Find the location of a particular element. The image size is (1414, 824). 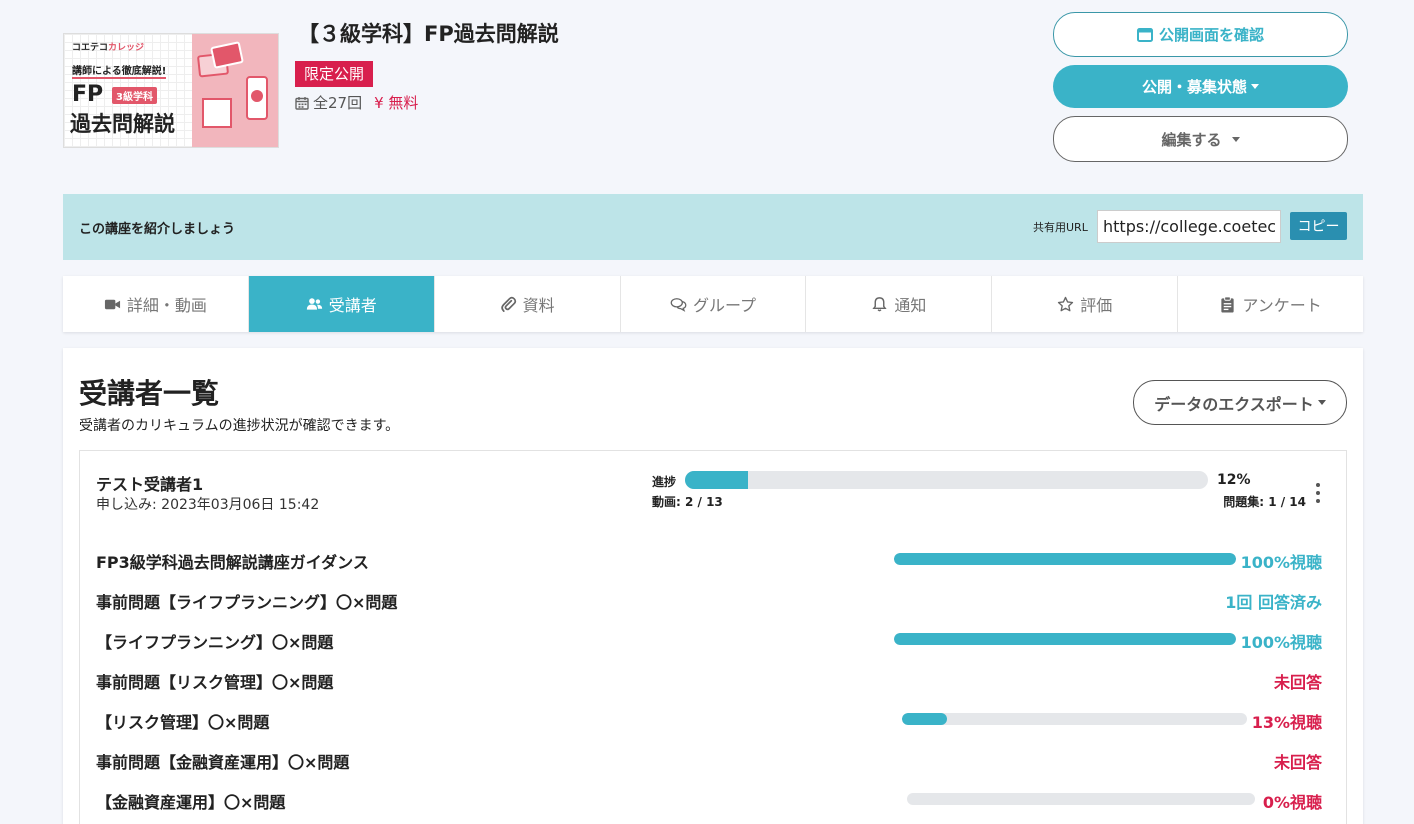

tab-groups: グループ is located at coordinates (714, 304).